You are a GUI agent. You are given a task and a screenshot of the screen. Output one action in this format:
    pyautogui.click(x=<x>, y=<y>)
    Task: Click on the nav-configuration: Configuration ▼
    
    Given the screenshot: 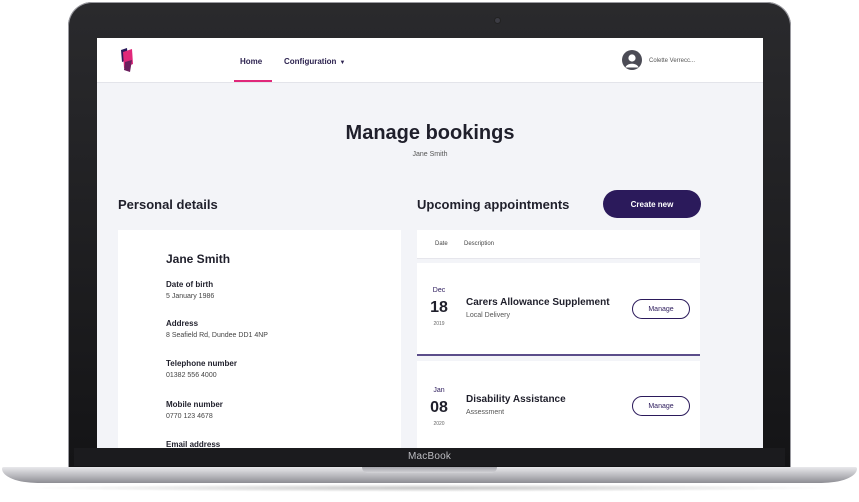 What is the action you would take?
    pyautogui.click(x=314, y=61)
    